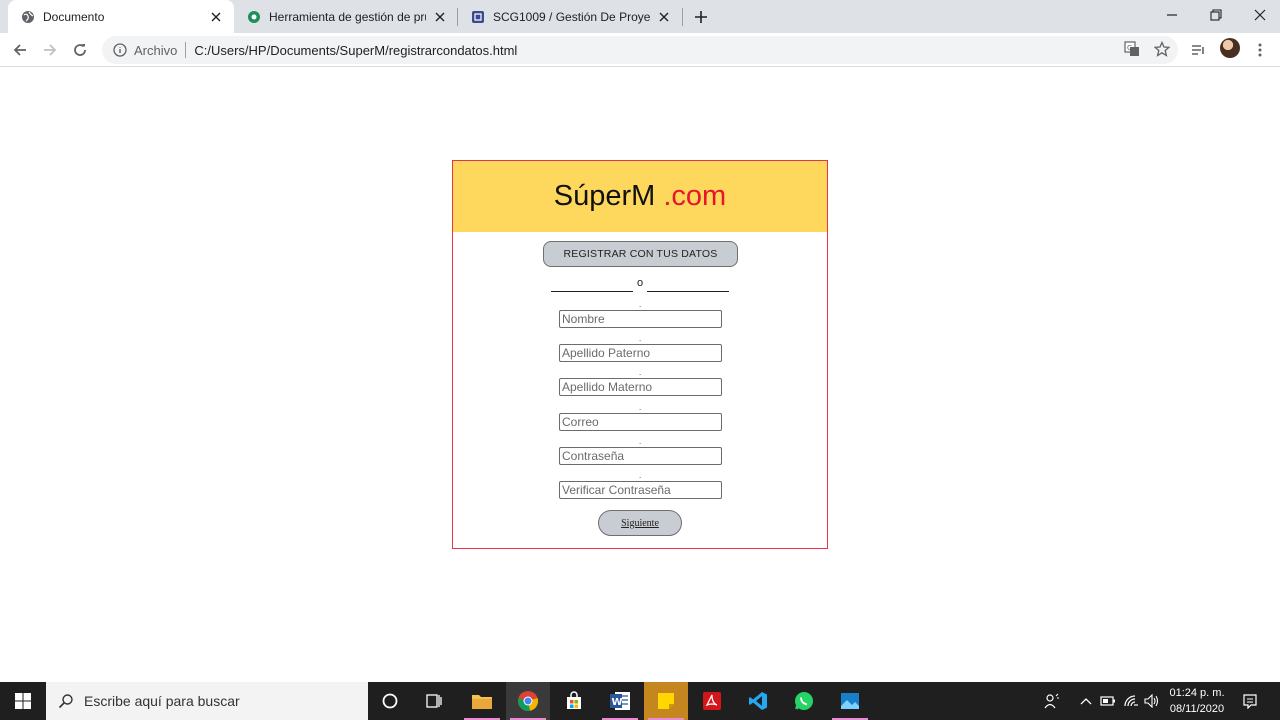 The width and height of the screenshot is (1280, 720). I want to click on reload-button, so click(80, 50).